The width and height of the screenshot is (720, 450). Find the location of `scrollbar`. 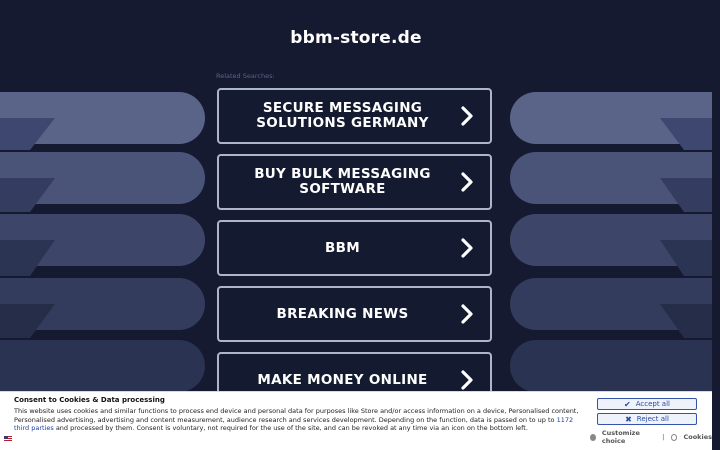

scrollbar is located at coordinates (716, 225).